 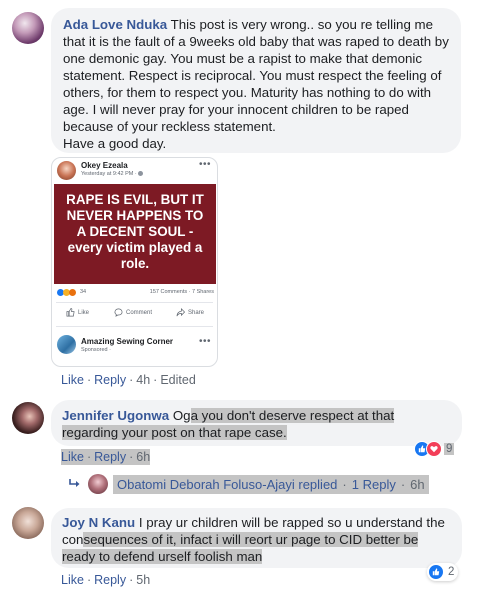 What do you see at coordinates (128, 380) in the screenshot?
I see `comment-actions-ada: Like · Reply · 4h · Edited` at bounding box center [128, 380].